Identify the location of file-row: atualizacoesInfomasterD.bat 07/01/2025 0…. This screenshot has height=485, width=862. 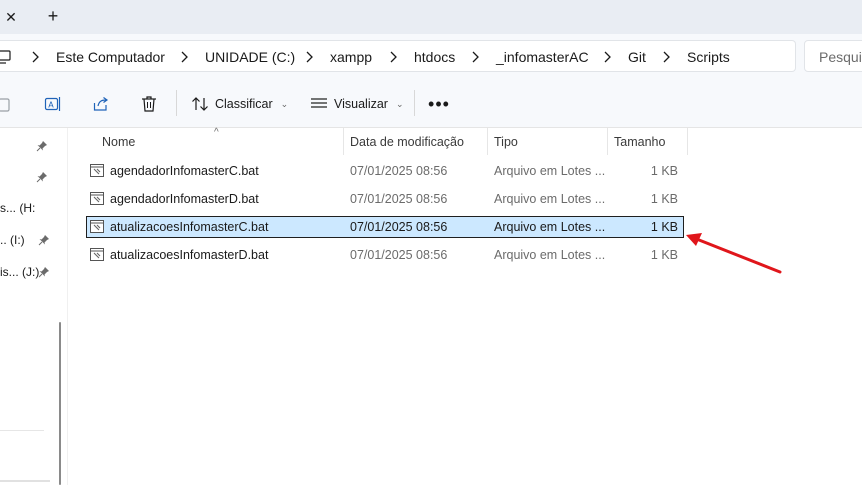
(385, 255).